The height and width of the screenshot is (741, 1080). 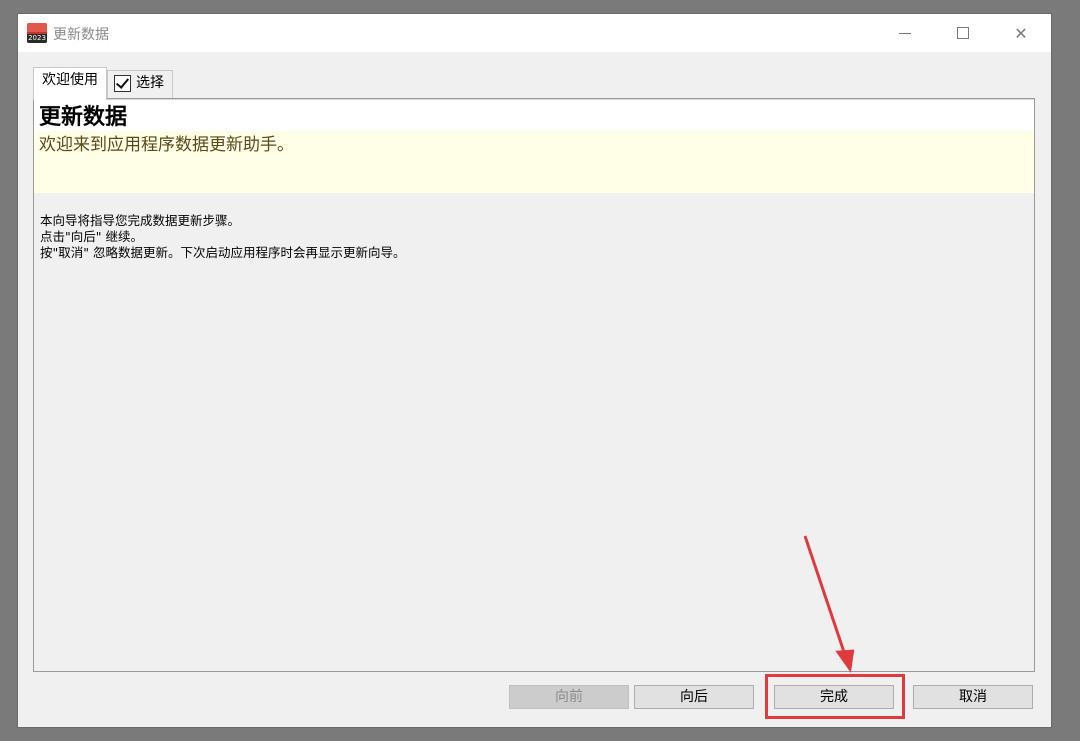 What do you see at coordinates (973, 697) in the screenshot?
I see `cancel-button: 取消` at bounding box center [973, 697].